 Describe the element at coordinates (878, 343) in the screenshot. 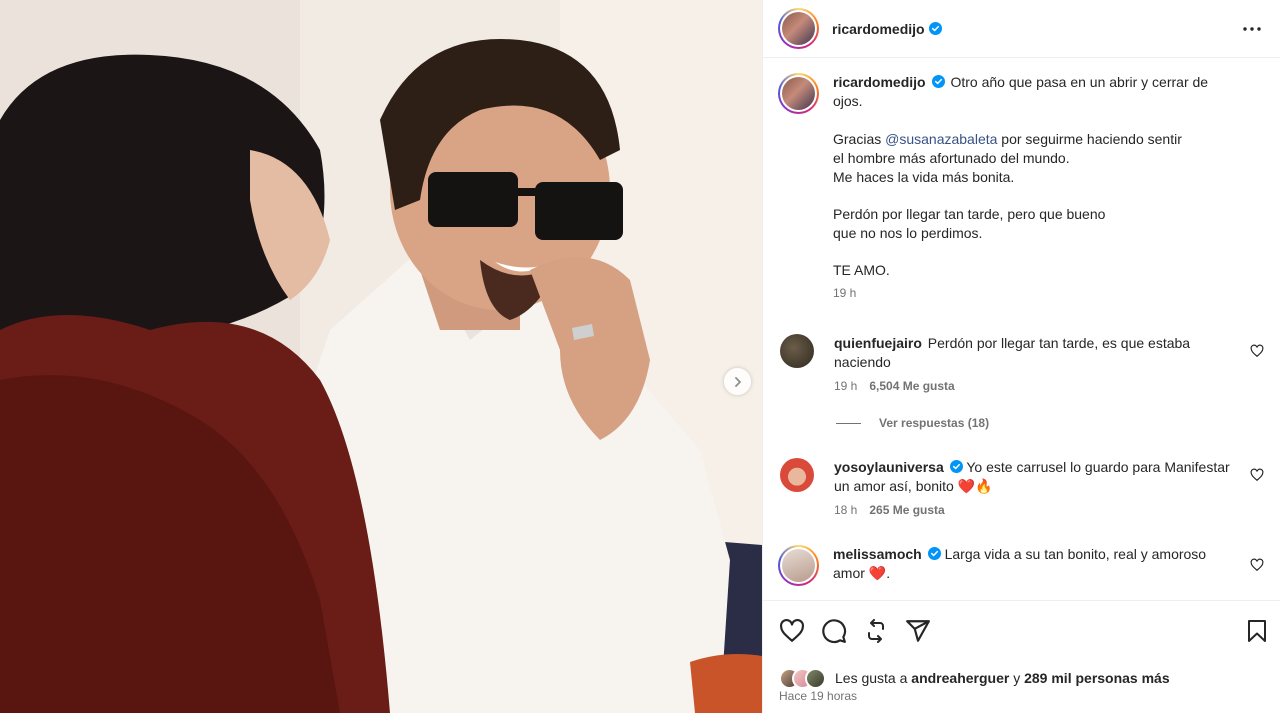

I see `commenter-username: quienfuejairo` at that location.